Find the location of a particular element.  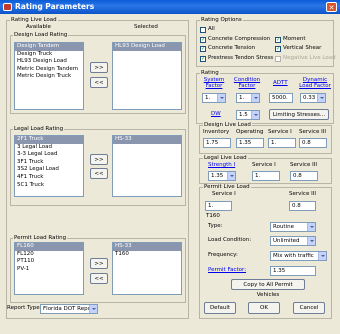

dynamic-load-factor-label: Dynamic Load Factor is located at coordinates (315, 83).